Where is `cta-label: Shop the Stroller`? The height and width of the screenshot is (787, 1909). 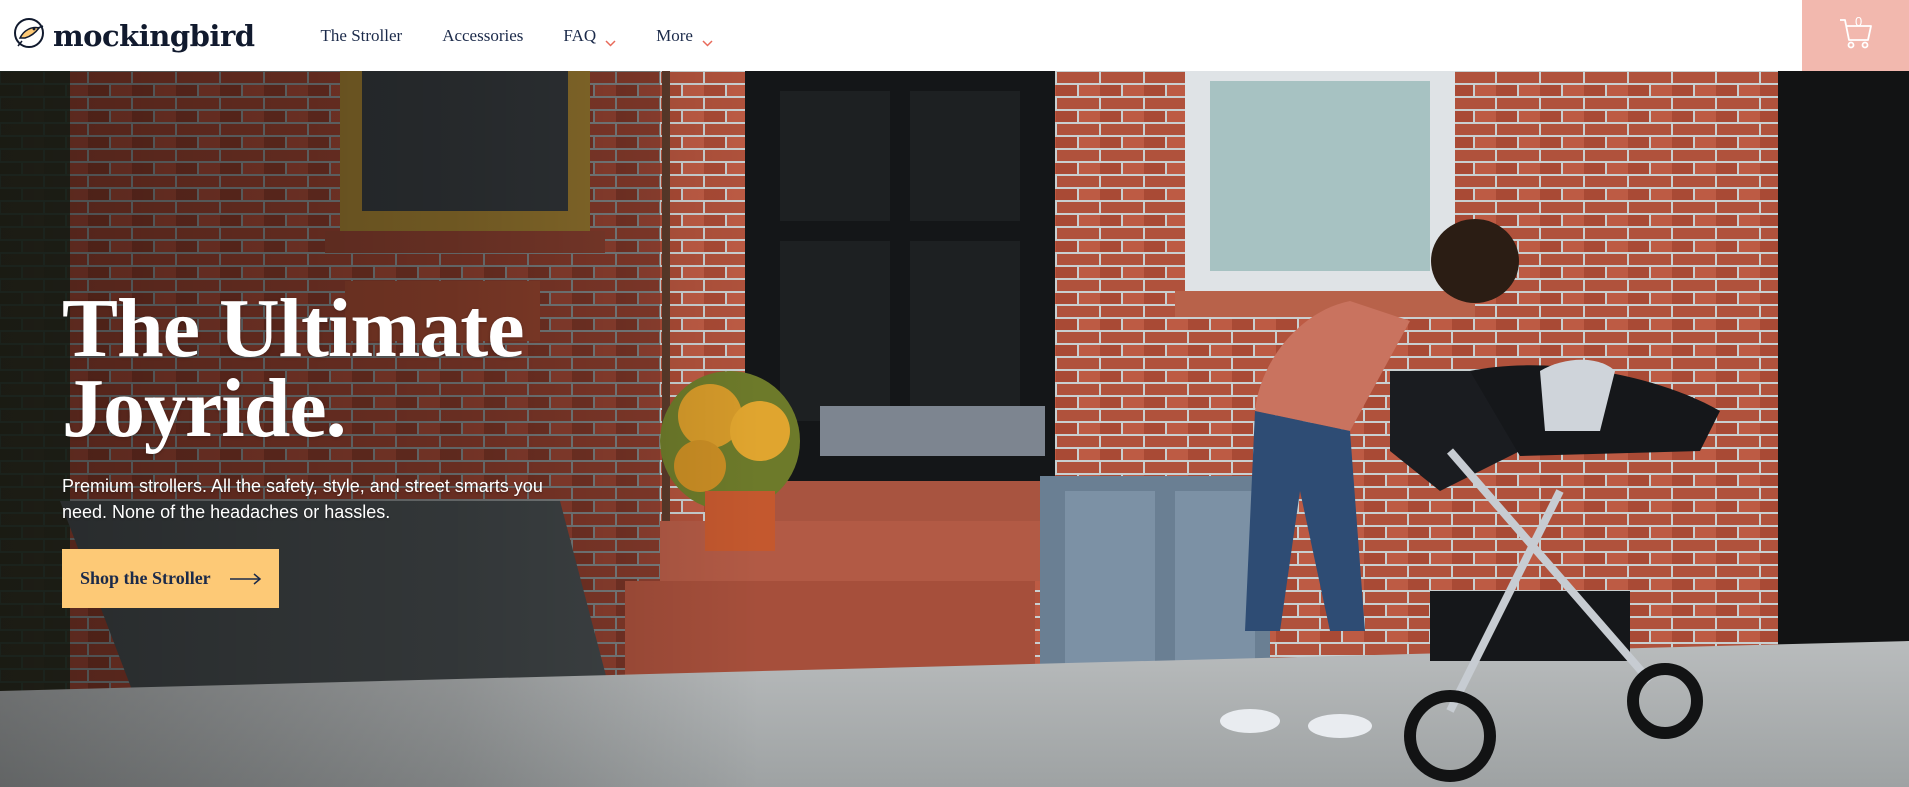
cta-label: Shop the Stroller is located at coordinates (145, 578).